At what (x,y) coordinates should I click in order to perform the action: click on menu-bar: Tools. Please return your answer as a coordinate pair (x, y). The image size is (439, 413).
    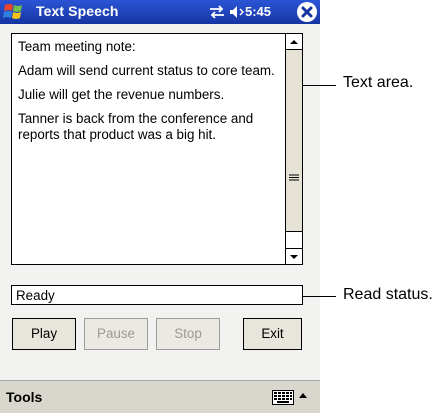
    Looking at the image, I should click on (160, 396).